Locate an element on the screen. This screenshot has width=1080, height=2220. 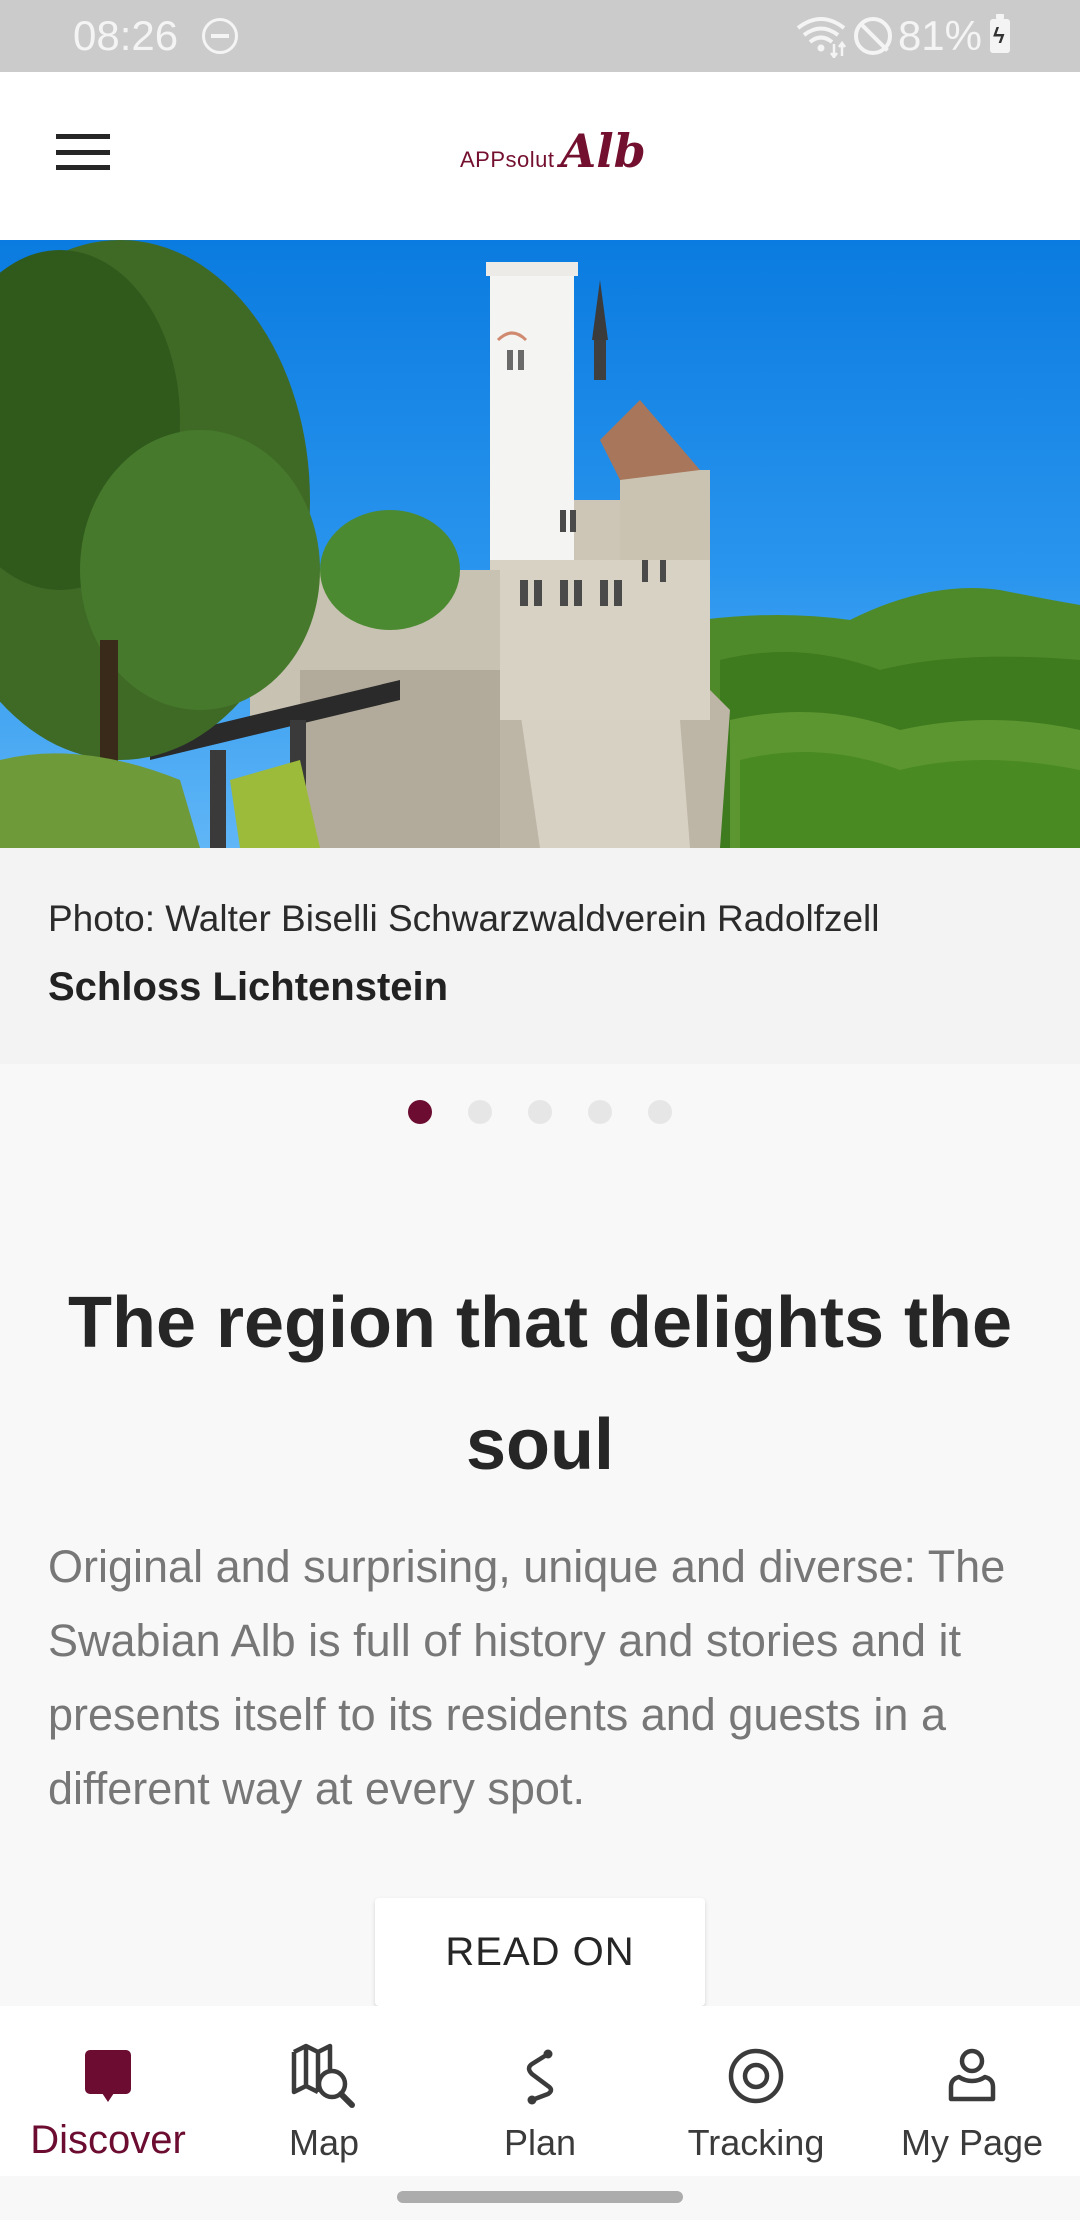
nav-item-tracking: Tracking is located at coordinates (756, 2091).